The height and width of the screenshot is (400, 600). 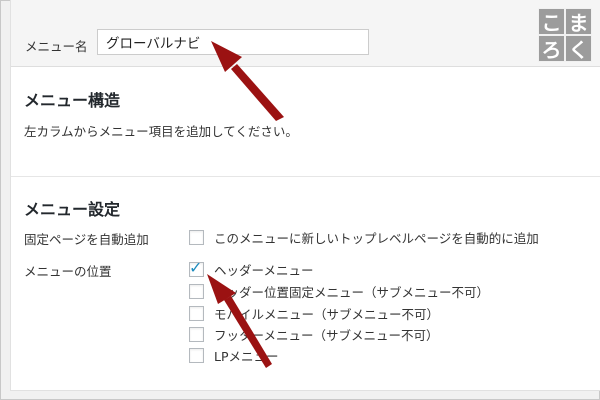 What do you see at coordinates (245, 204) in the screenshot?
I see `annotation-arrows` at bounding box center [245, 204].